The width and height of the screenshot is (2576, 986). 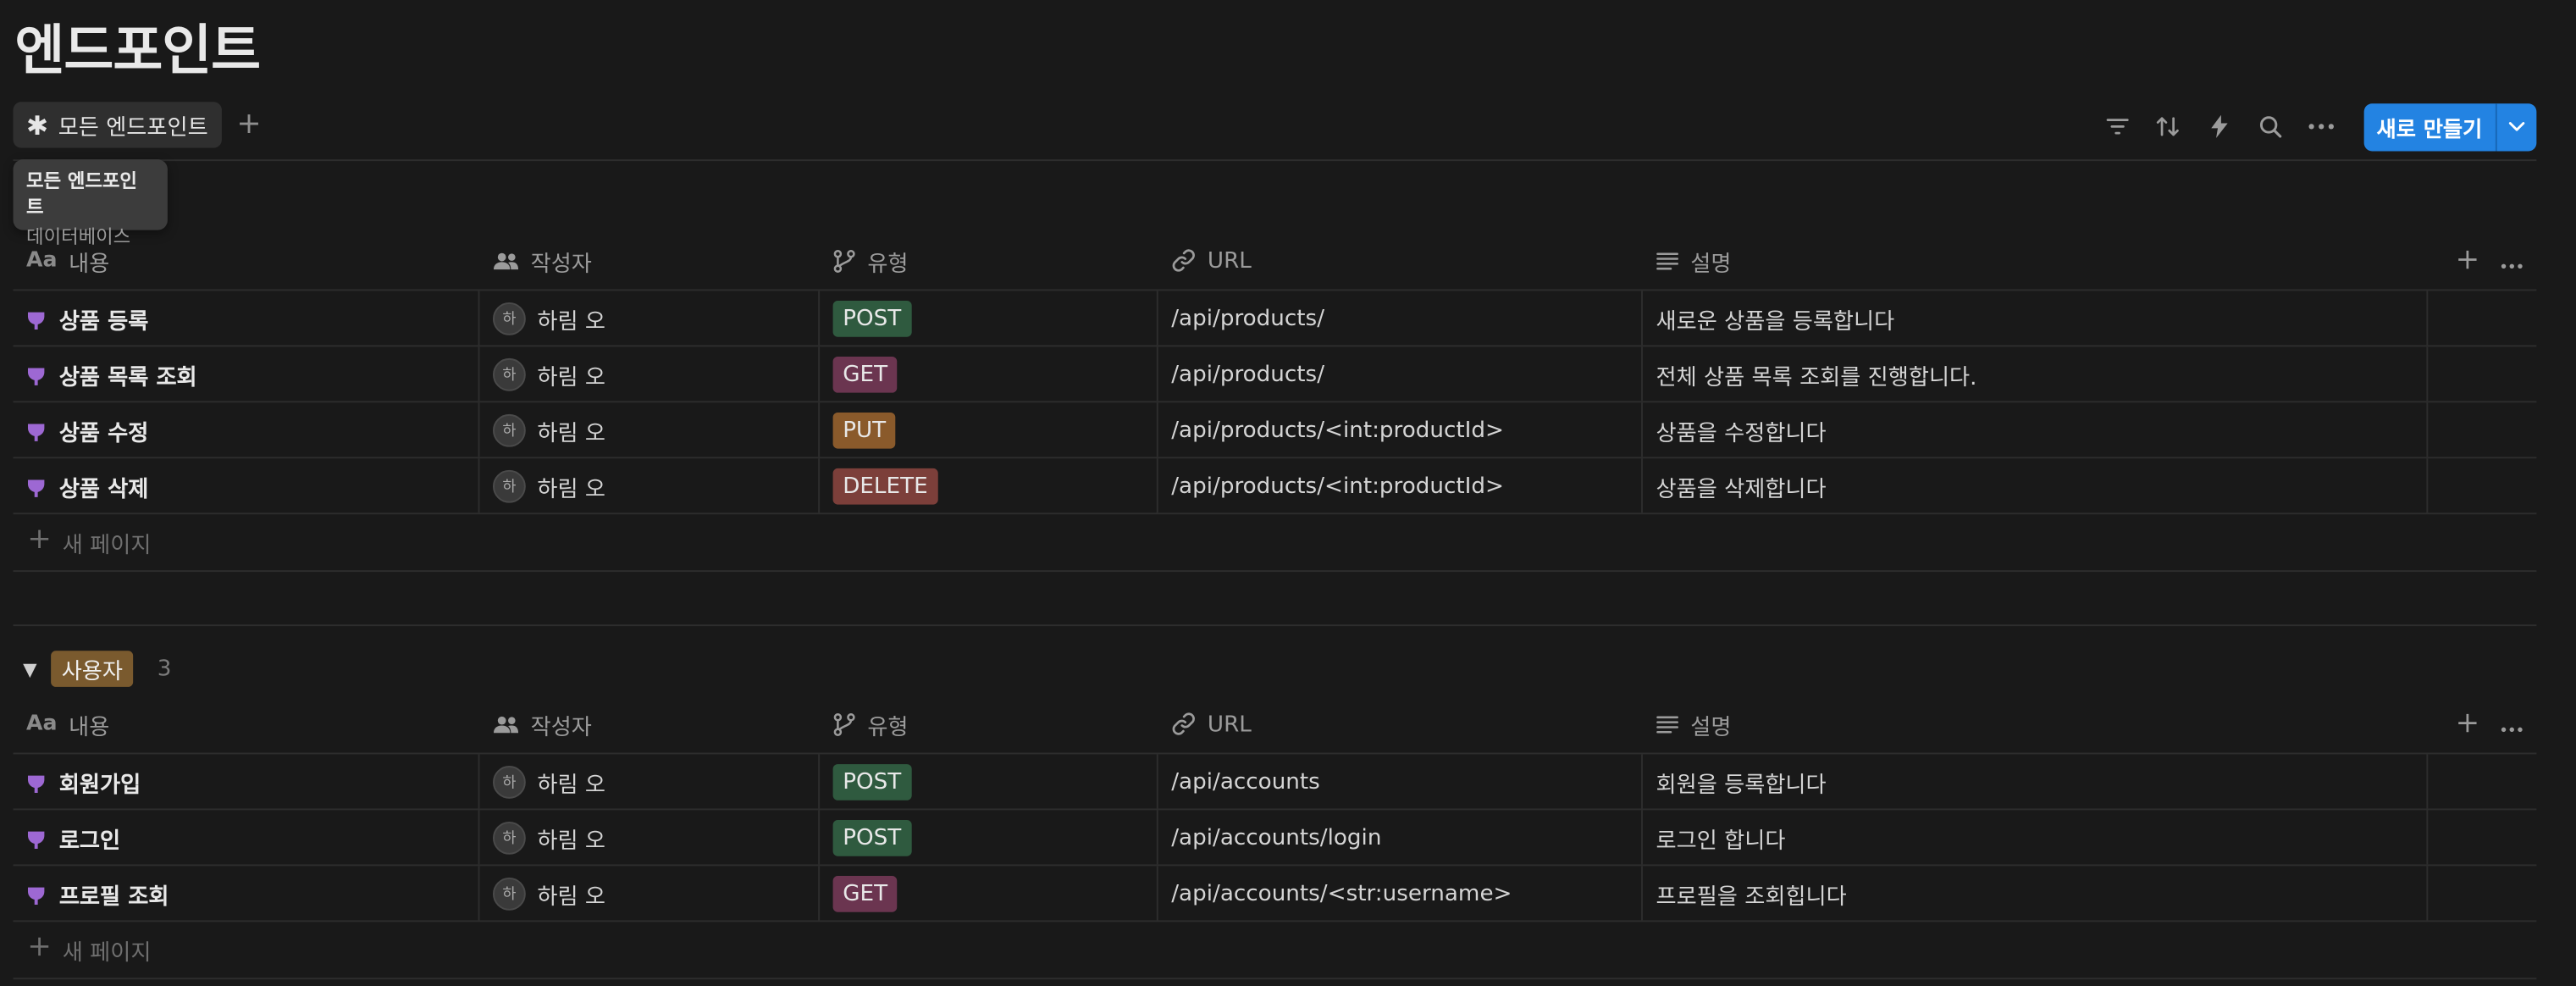 What do you see at coordinates (2036, 374) in the screenshot?
I see `cell-description: 전체 상품 목록 조회를 진행합니다.` at bounding box center [2036, 374].